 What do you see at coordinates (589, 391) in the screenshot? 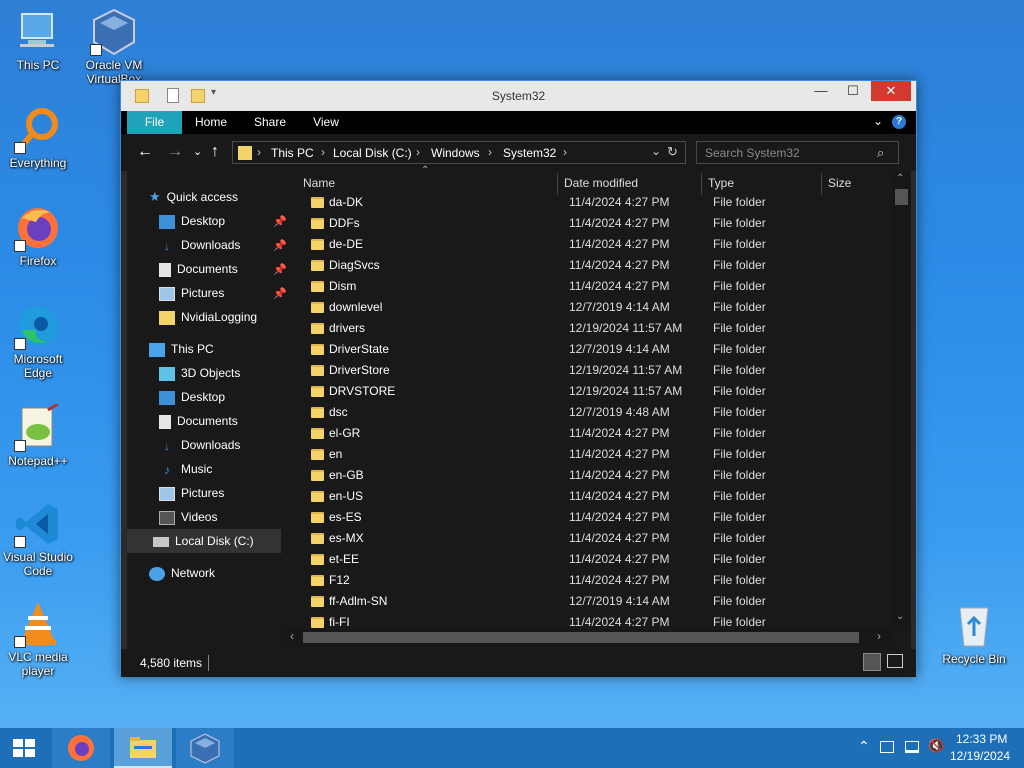
I see `file-row: DRVSTORE 12/19/2024 11:57 AM File folder` at bounding box center [589, 391].